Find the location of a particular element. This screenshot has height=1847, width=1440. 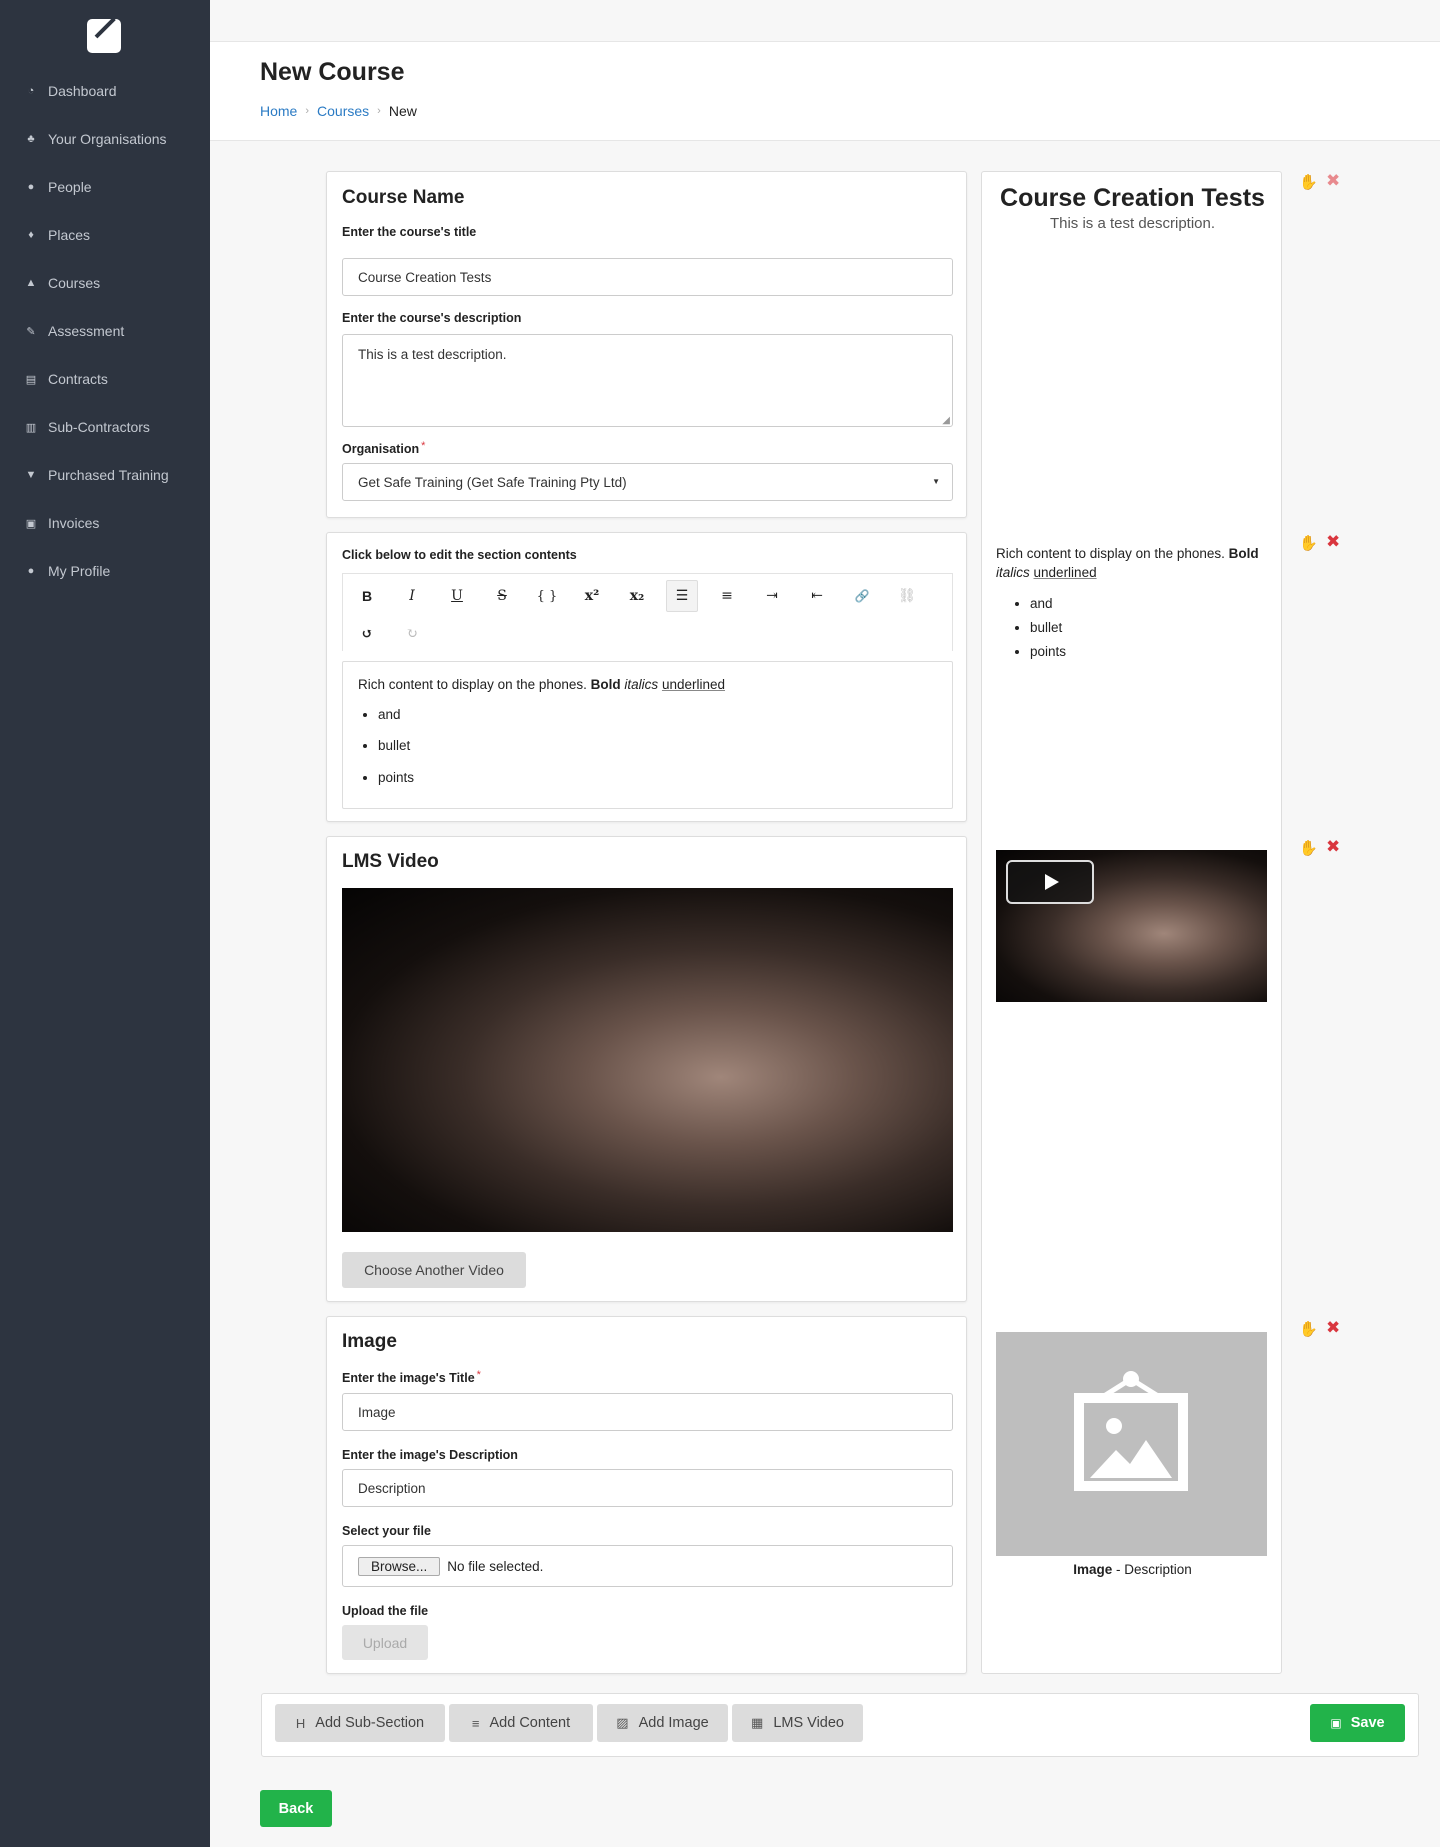

caption-description: Description is located at coordinates (1158, 1569).